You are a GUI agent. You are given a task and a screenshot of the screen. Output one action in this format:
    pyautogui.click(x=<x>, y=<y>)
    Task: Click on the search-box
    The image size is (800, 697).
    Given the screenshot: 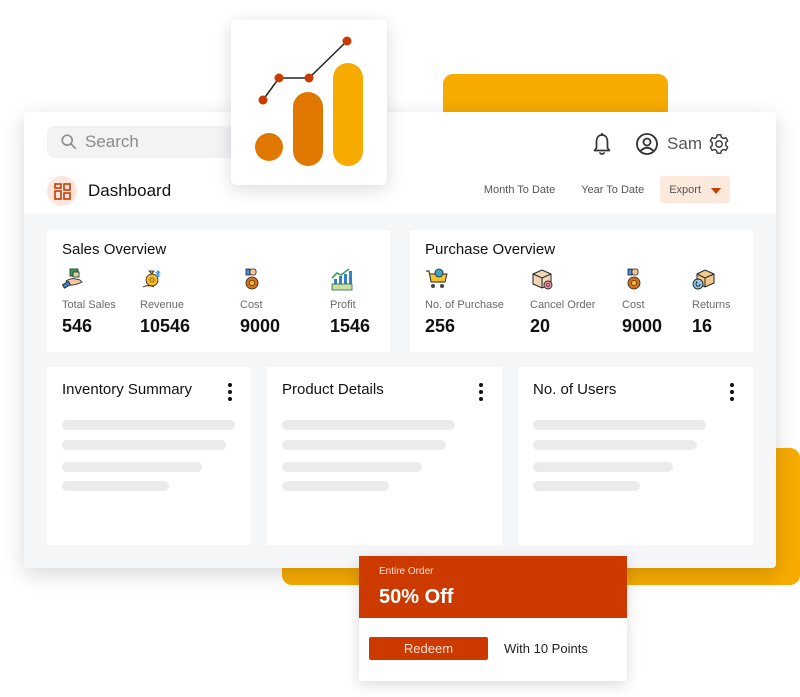 What is the action you would take?
    pyautogui.click(x=147, y=142)
    